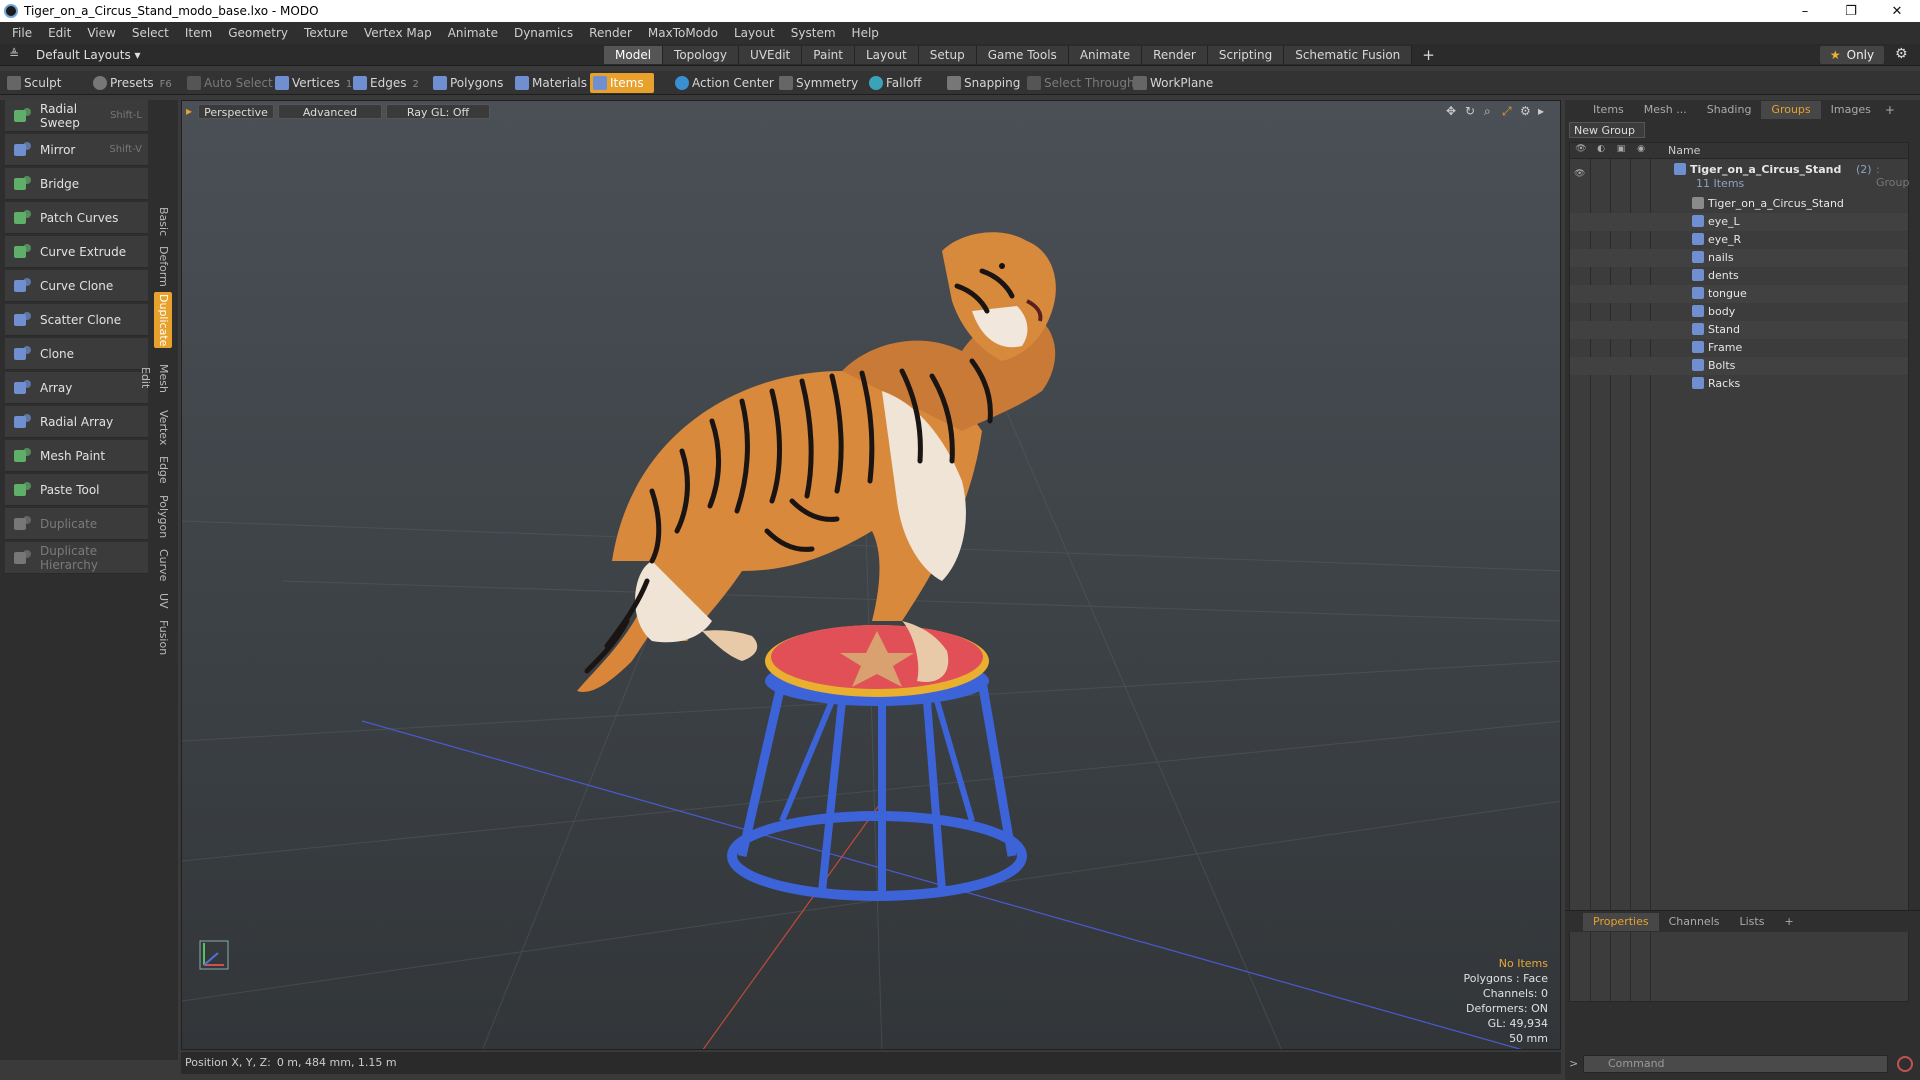  I want to click on side-tab-mesh-edit: Mesh Edit, so click(155, 378).